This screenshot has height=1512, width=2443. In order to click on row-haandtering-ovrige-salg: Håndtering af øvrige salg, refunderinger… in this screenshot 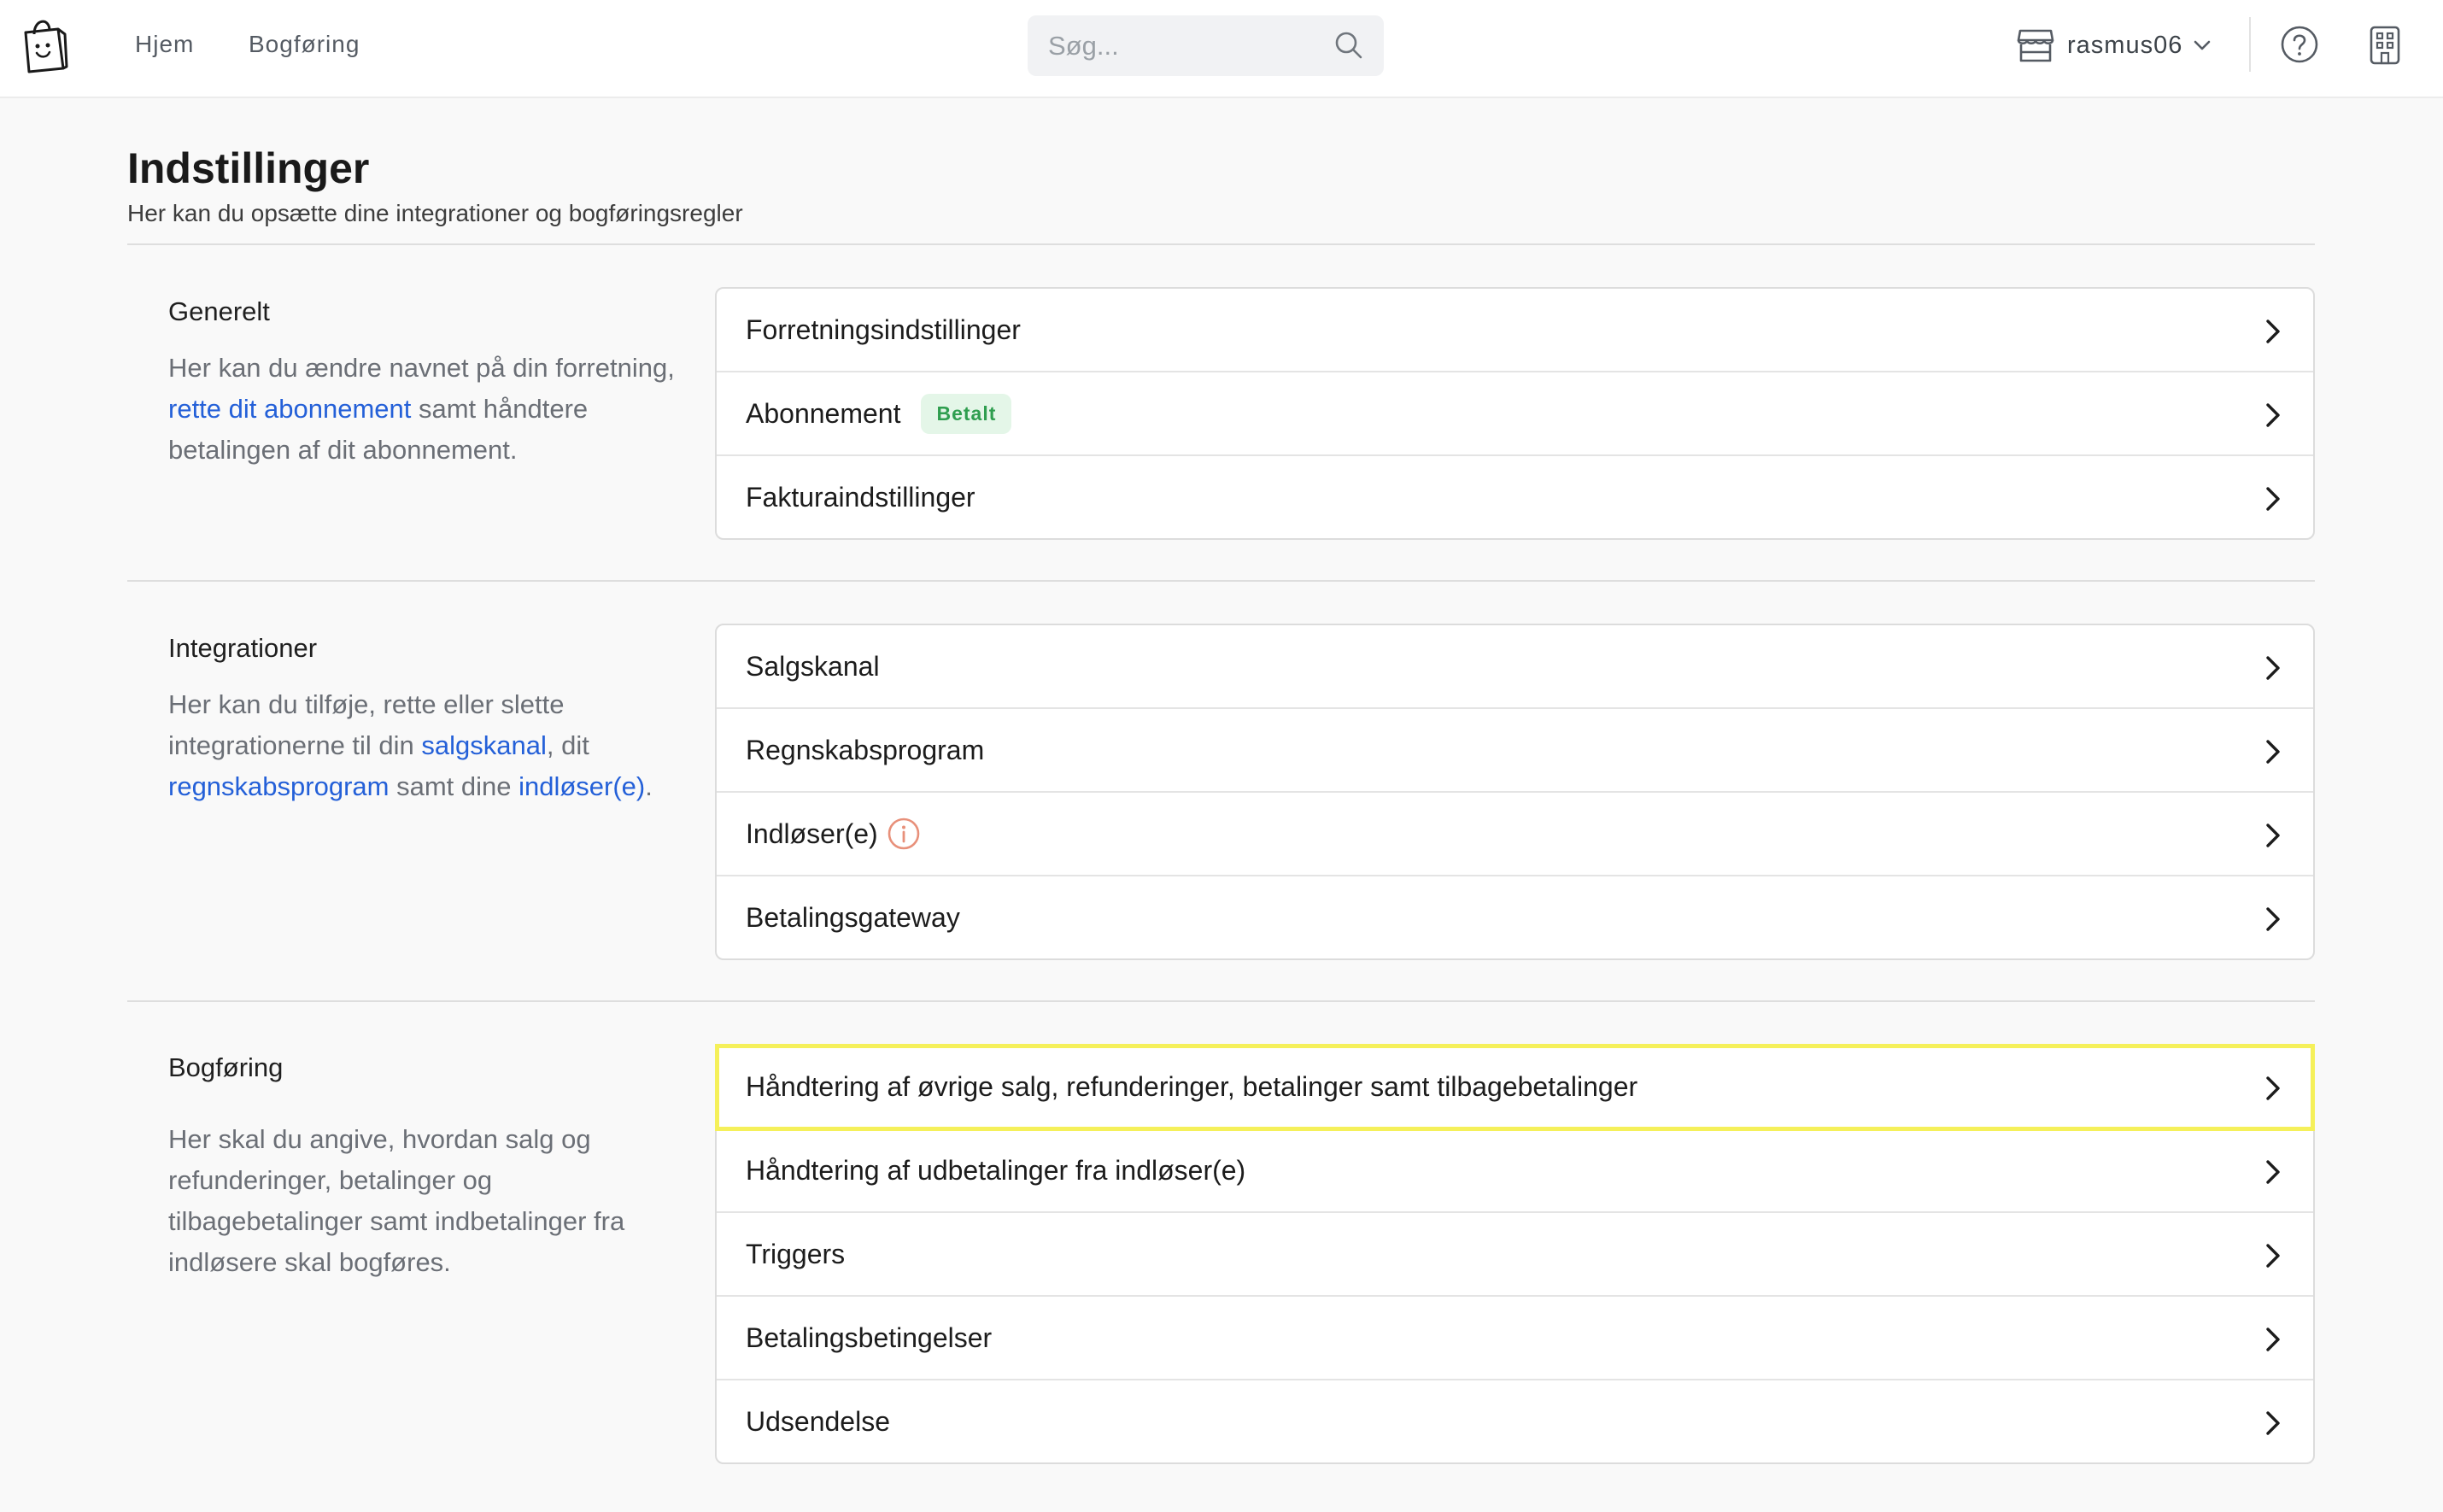, I will do `click(1515, 1087)`.